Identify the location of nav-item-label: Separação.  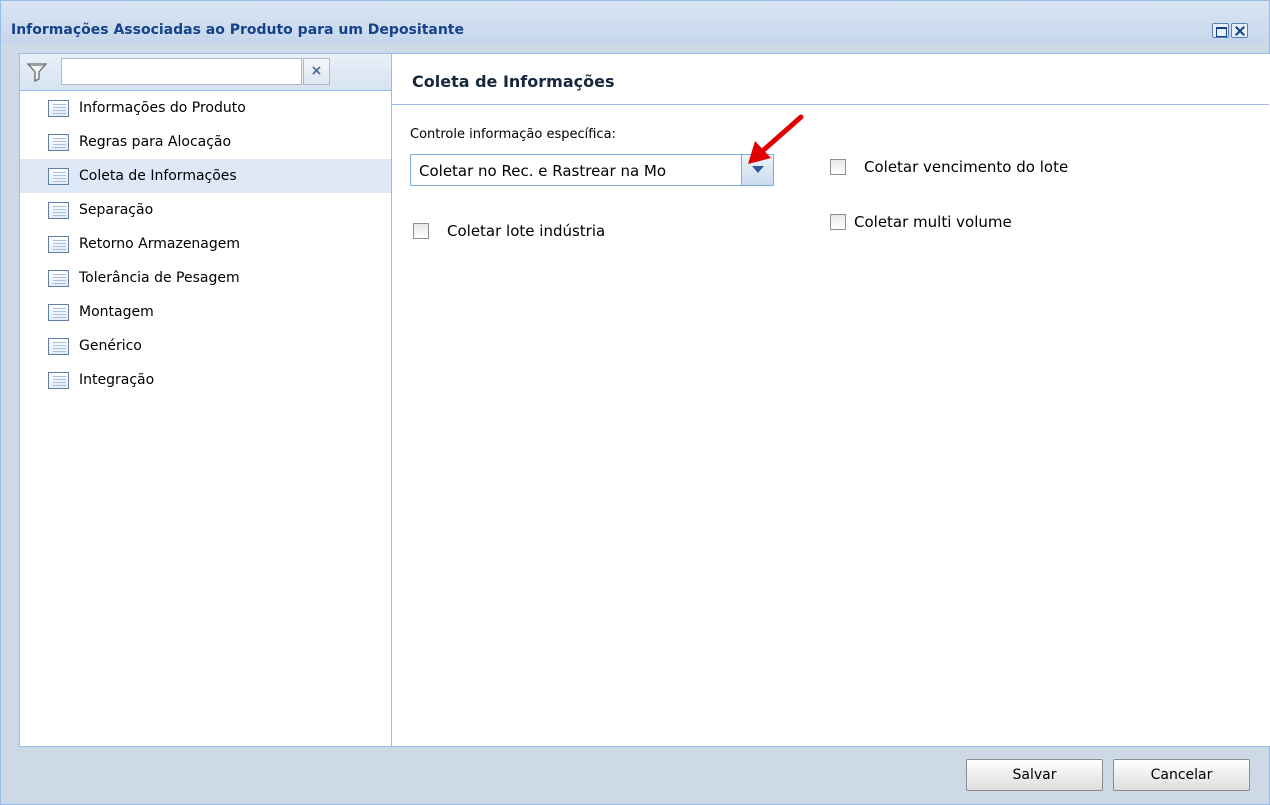
(116, 210).